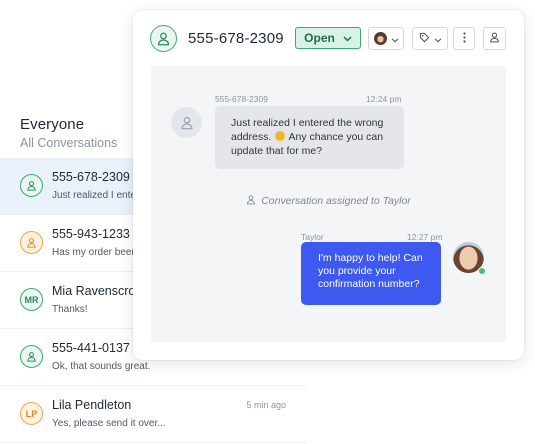 The image size is (535, 444). Describe the element at coordinates (336, 201) in the screenshot. I see `system-message-text: Conversation assigned to Taylor` at that location.